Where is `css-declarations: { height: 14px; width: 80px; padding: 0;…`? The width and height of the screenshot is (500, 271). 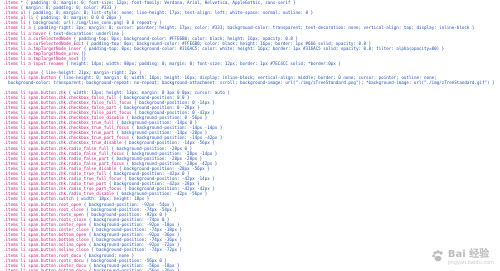
css-declarations: { height: 14px; width: 80px; padding: 0;… is located at coordinates (203, 64).